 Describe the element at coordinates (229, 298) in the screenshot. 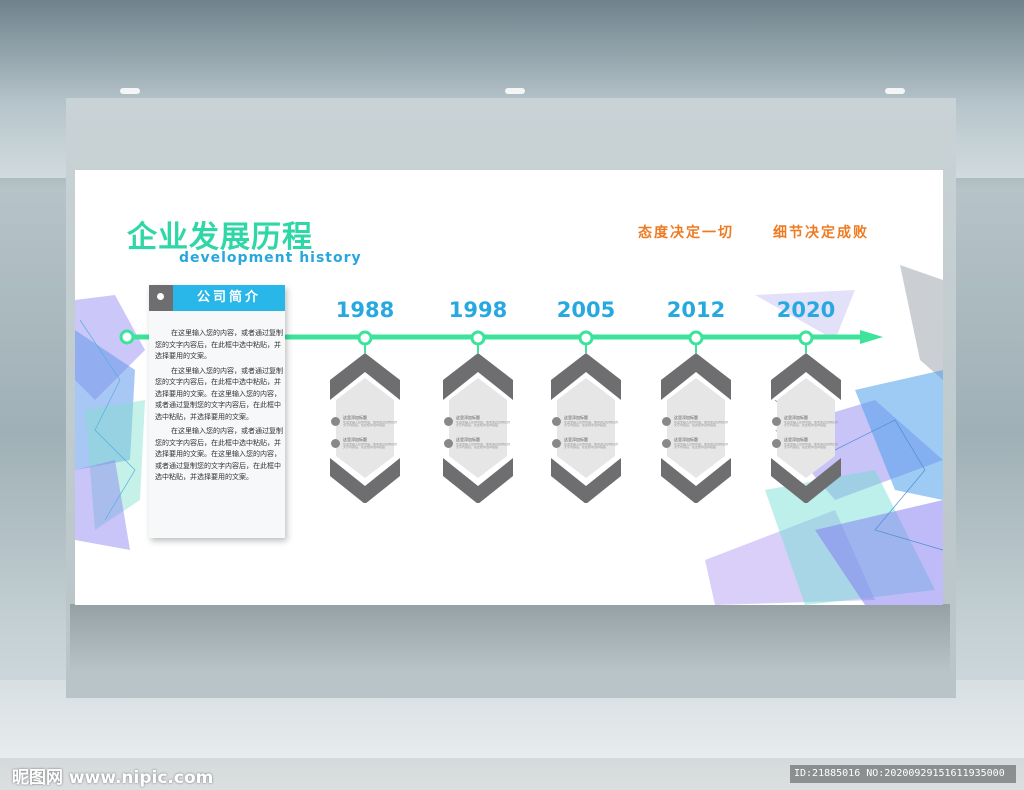

I see `intro-heading: 公司简介` at that location.